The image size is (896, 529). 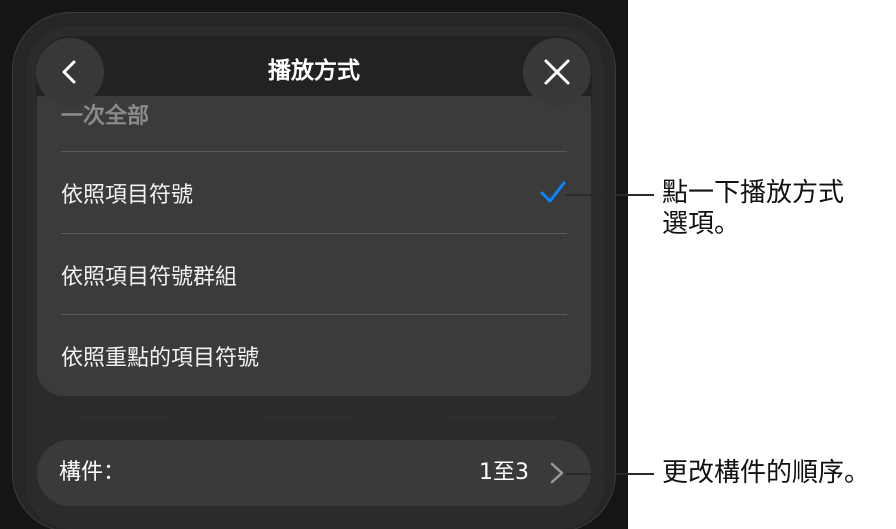 I want to click on close-button, so click(x=557, y=72).